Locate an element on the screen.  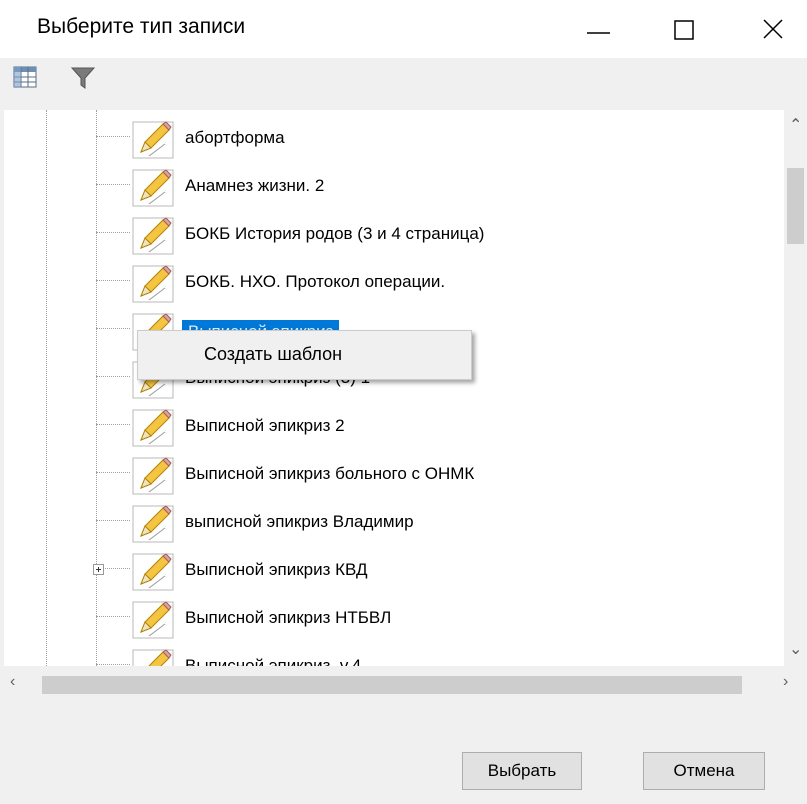
tree-item: абортформа is located at coordinates (394, 138).